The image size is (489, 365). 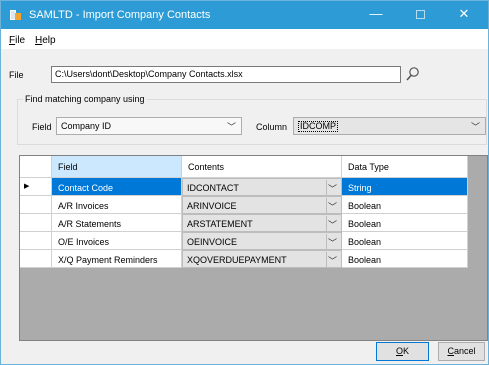 I want to click on cell-field: Contact Code, so click(x=117, y=187).